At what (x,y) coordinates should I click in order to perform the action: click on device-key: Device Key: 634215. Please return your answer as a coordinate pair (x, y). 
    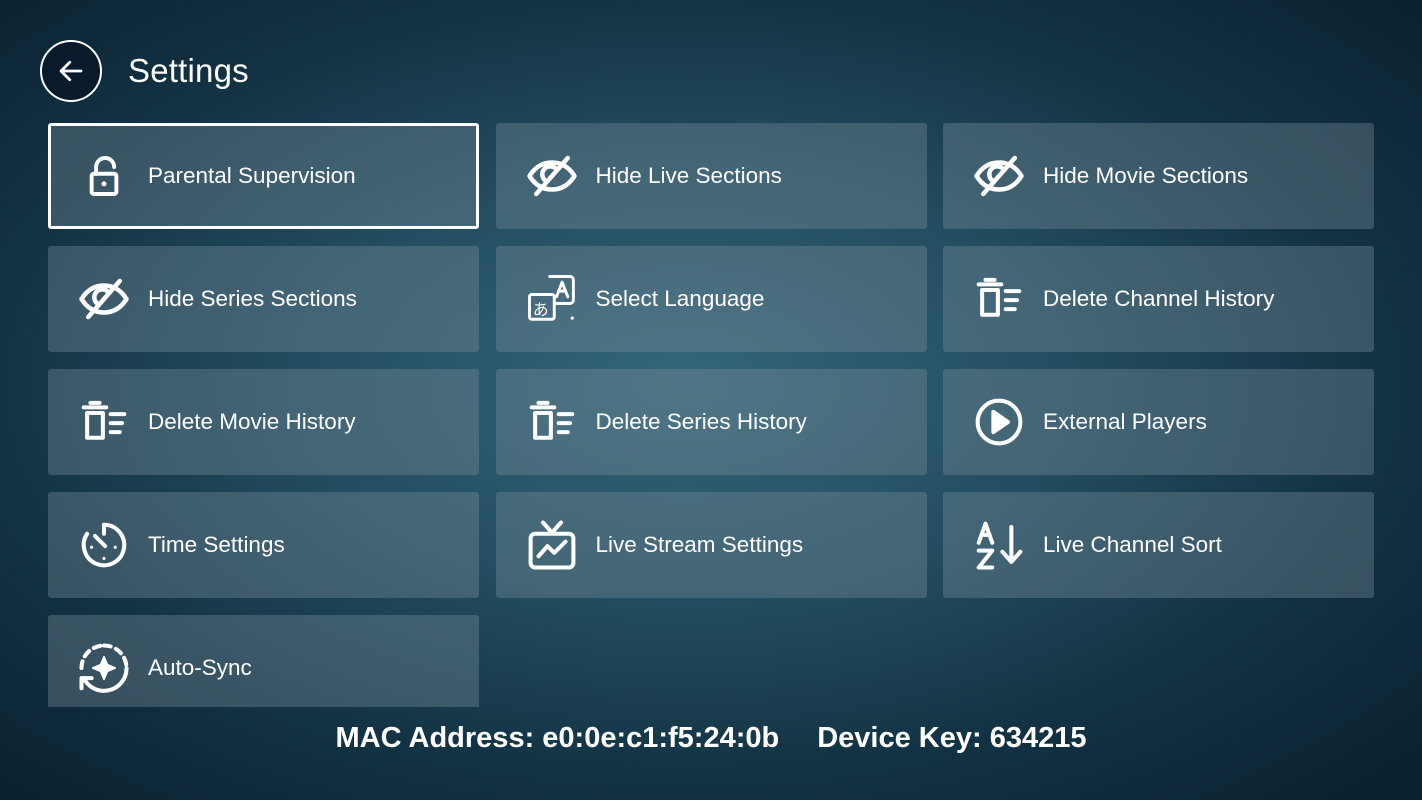
    Looking at the image, I should click on (952, 738).